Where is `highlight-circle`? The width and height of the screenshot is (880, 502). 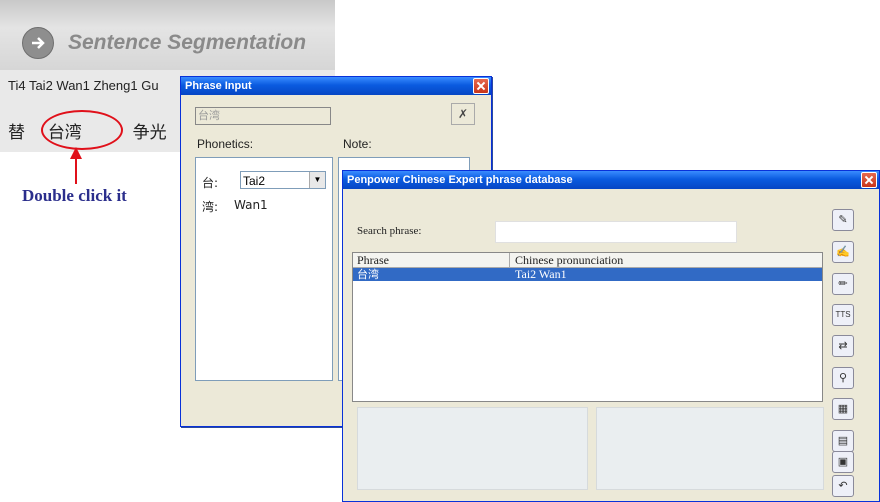
highlight-circle is located at coordinates (82, 130).